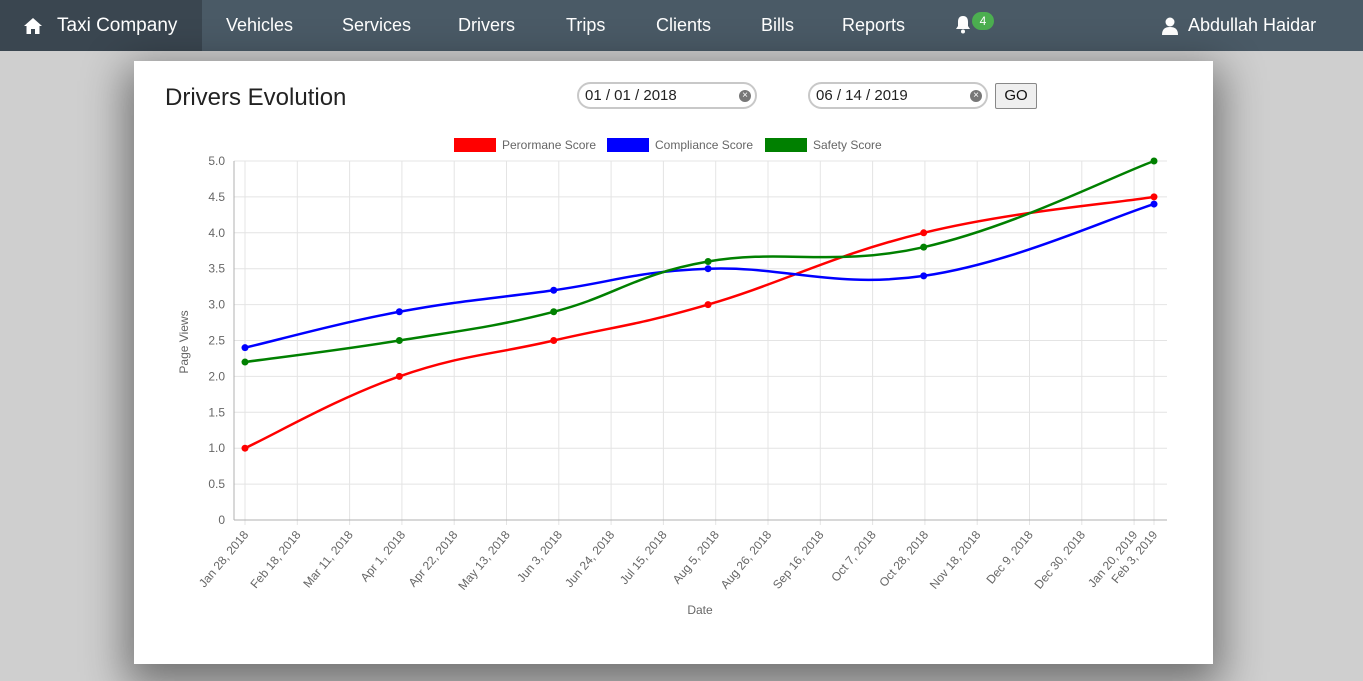 This screenshot has height=681, width=1363. What do you see at coordinates (853, 556) in the screenshot?
I see `x-tick-label: Oct 7, 2018` at bounding box center [853, 556].